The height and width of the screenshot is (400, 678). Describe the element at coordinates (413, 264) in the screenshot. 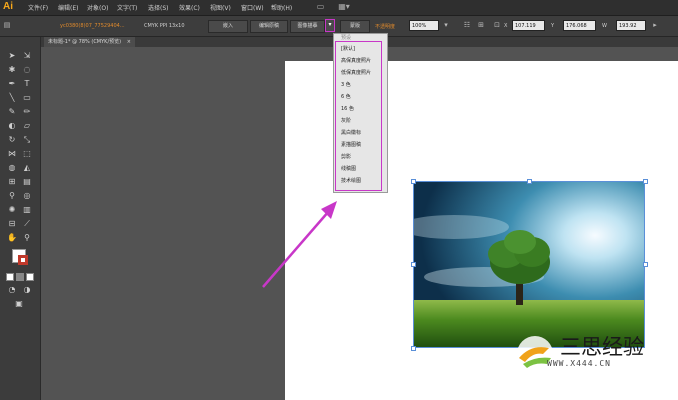

I see `resize-handle-left` at that location.